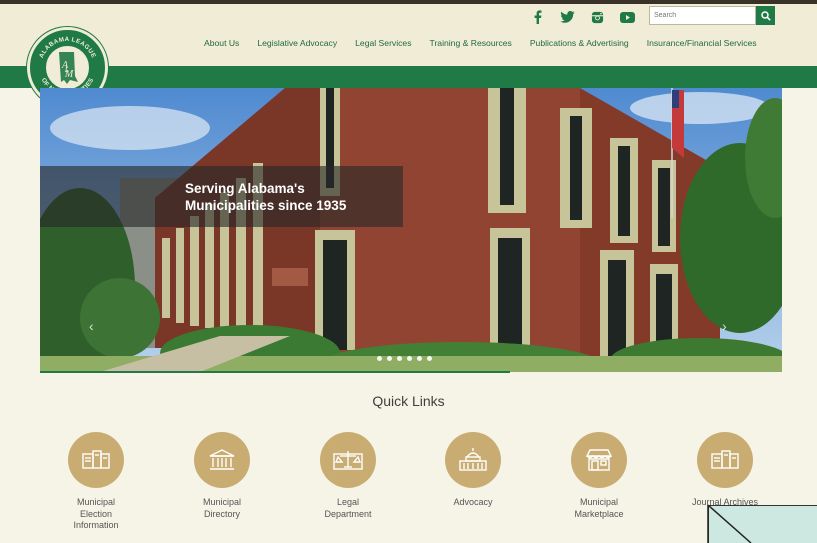 This screenshot has height=543, width=817. I want to click on quick-link-label: Municipal Marketplace, so click(599, 508).